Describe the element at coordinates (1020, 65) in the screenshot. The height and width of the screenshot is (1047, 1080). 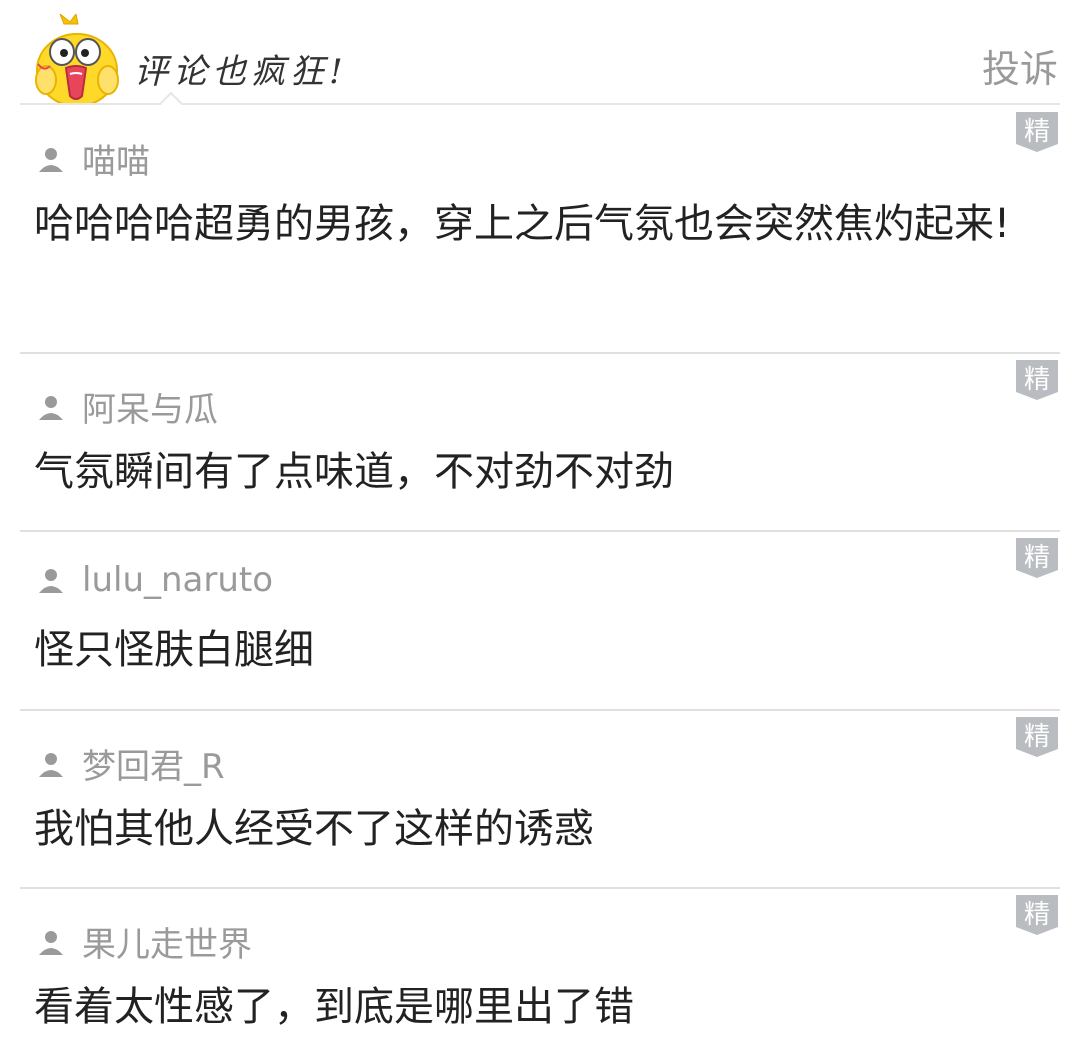
I see `report-button: 投诉` at that location.